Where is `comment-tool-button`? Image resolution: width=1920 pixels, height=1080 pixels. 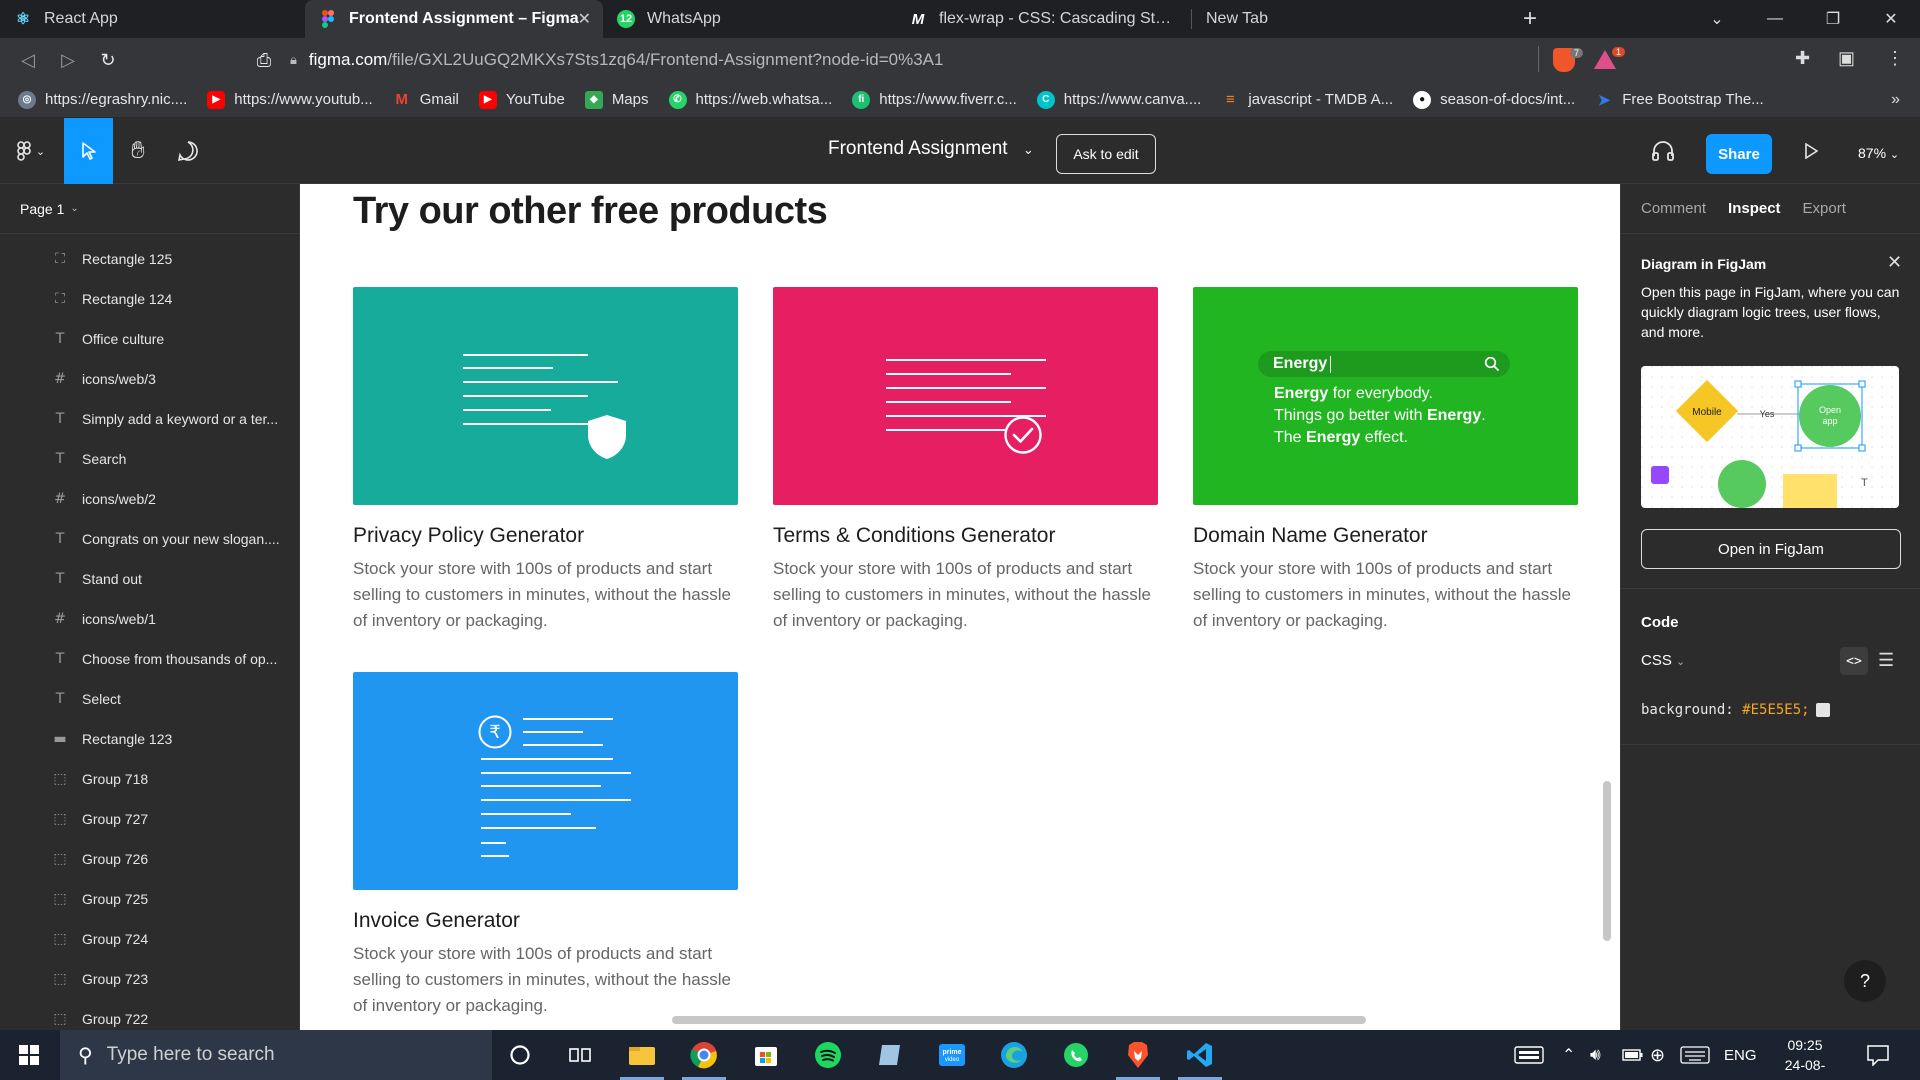
comment-tool-button is located at coordinates (188, 151).